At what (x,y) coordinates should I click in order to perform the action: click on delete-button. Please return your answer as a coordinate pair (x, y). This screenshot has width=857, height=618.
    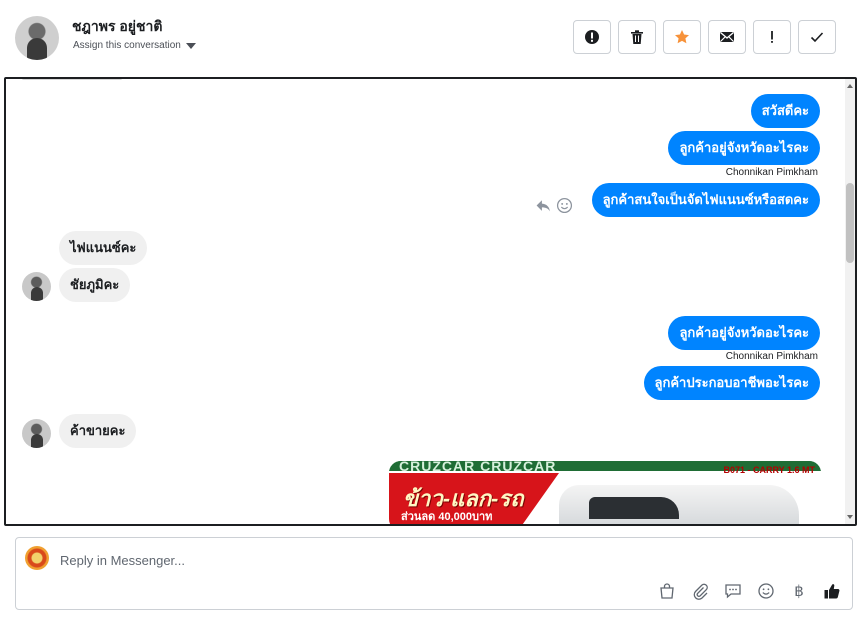
    Looking at the image, I should click on (637, 37).